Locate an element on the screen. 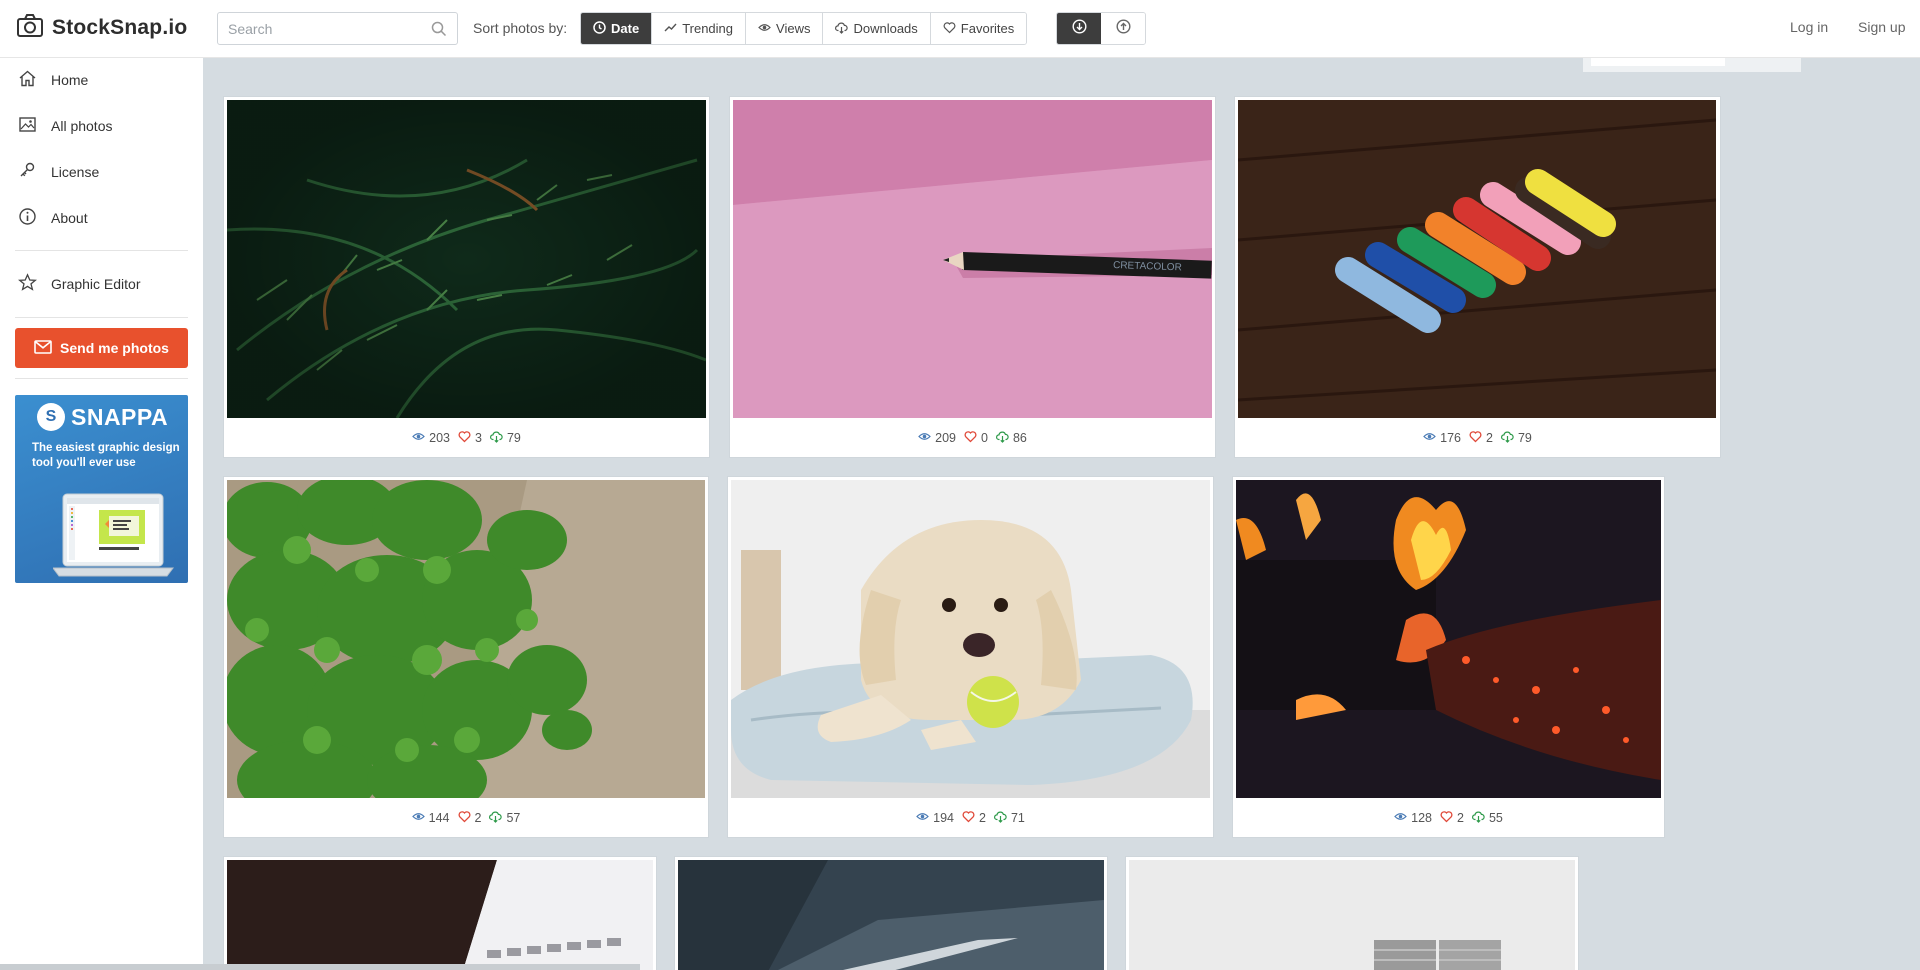  brand-logo: StockSnap.io is located at coordinates (102, 28).